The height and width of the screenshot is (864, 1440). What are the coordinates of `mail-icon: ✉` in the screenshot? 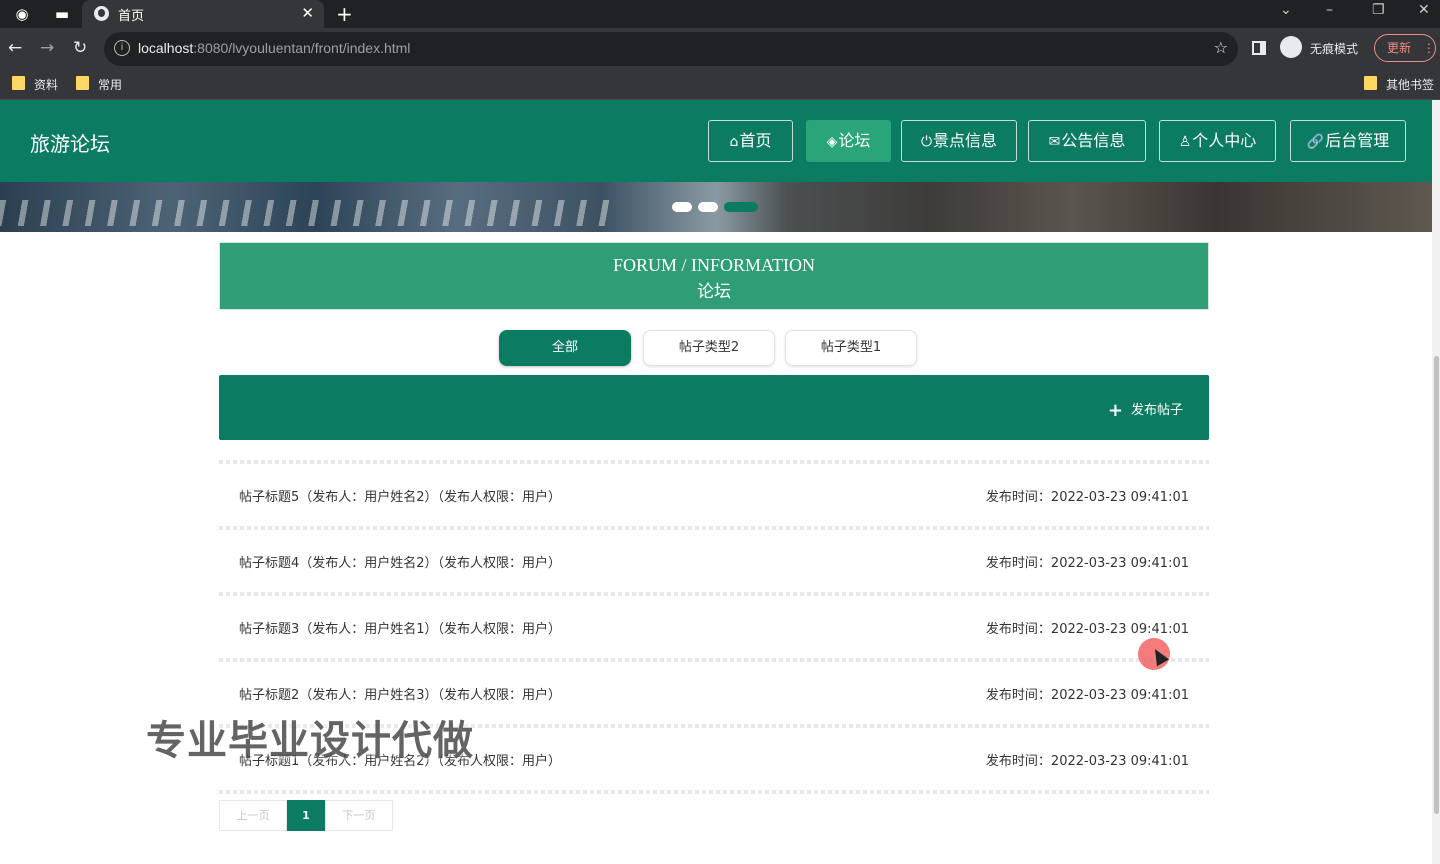 It's located at (1054, 142).